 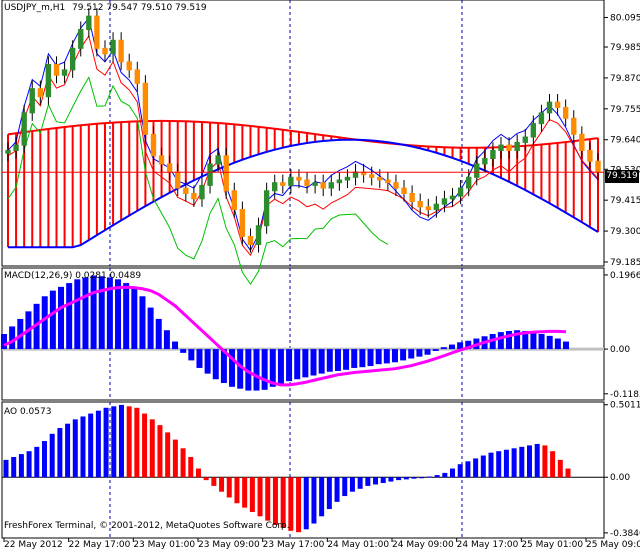 What do you see at coordinates (625, 110) in the screenshot?
I see `price-tick-label: 79.755` at bounding box center [625, 110].